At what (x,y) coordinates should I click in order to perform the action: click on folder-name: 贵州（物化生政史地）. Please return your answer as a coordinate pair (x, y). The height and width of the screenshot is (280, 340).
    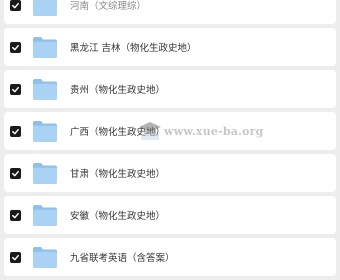
    Looking at the image, I should click on (118, 90).